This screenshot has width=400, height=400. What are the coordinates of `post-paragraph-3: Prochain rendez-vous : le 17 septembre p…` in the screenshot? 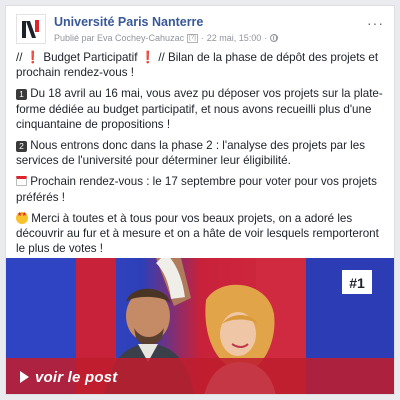 It's located at (201, 189).